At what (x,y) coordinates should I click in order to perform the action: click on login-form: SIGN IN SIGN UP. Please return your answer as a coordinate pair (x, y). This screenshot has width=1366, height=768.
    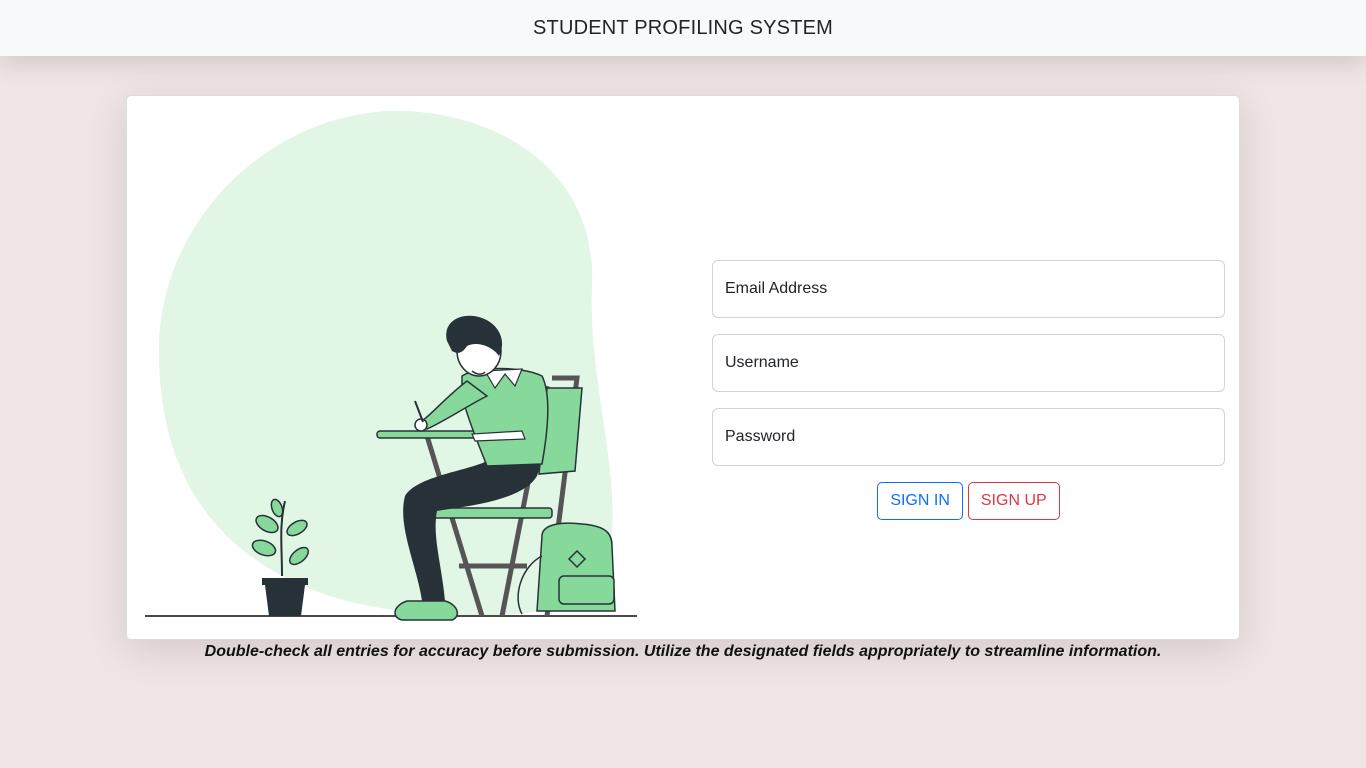
    Looking at the image, I should click on (968, 390).